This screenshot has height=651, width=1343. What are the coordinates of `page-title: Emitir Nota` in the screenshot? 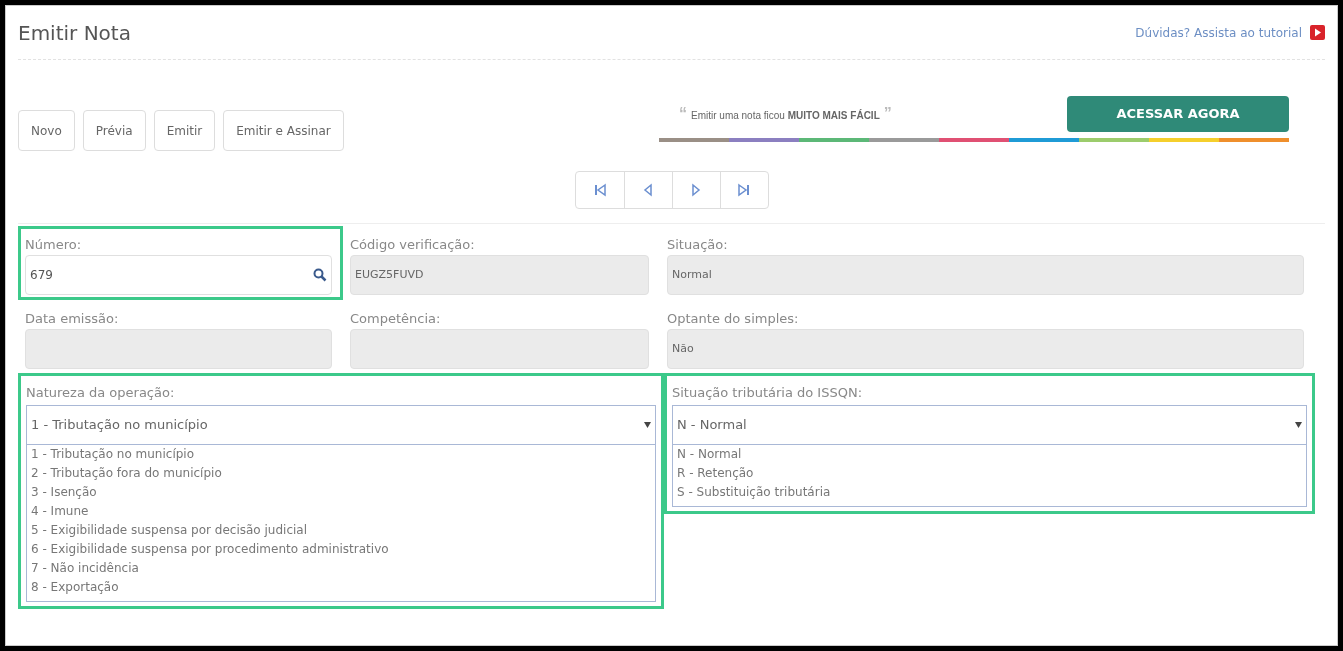 It's located at (74, 33).